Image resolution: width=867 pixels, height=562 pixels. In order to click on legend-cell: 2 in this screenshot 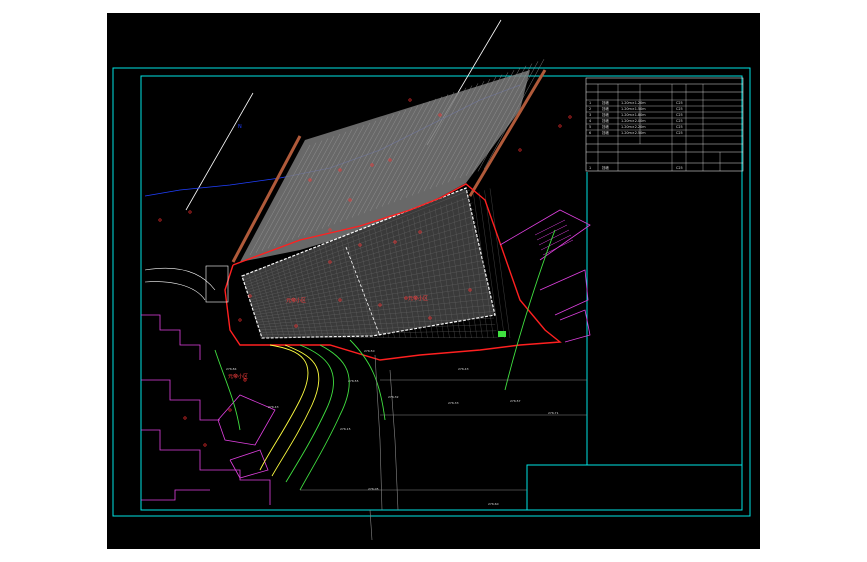, I will do `click(590, 109)`.